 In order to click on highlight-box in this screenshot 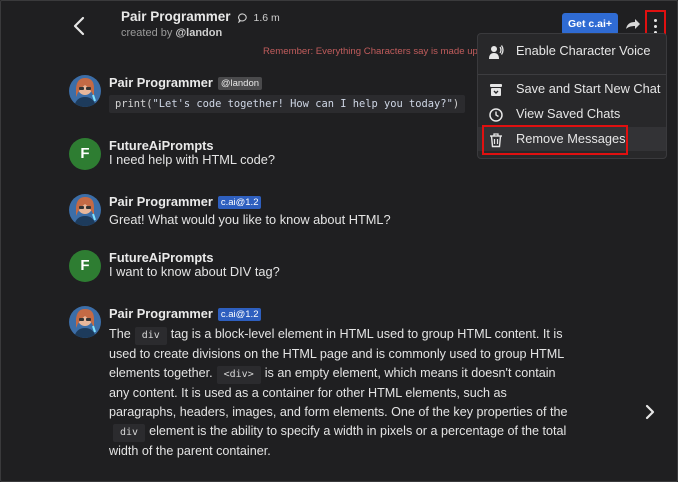, I will do `click(555, 140)`.